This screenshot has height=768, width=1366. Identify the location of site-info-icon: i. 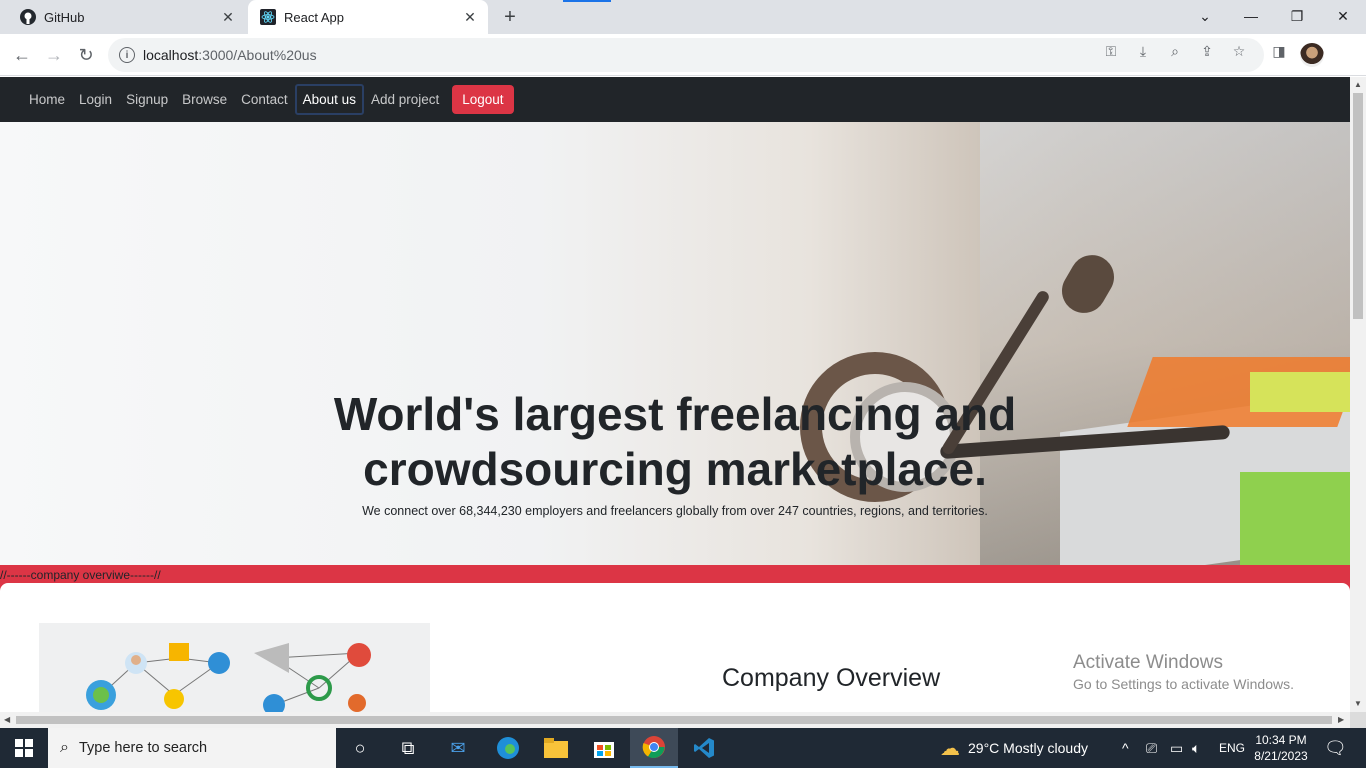
(127, 55).